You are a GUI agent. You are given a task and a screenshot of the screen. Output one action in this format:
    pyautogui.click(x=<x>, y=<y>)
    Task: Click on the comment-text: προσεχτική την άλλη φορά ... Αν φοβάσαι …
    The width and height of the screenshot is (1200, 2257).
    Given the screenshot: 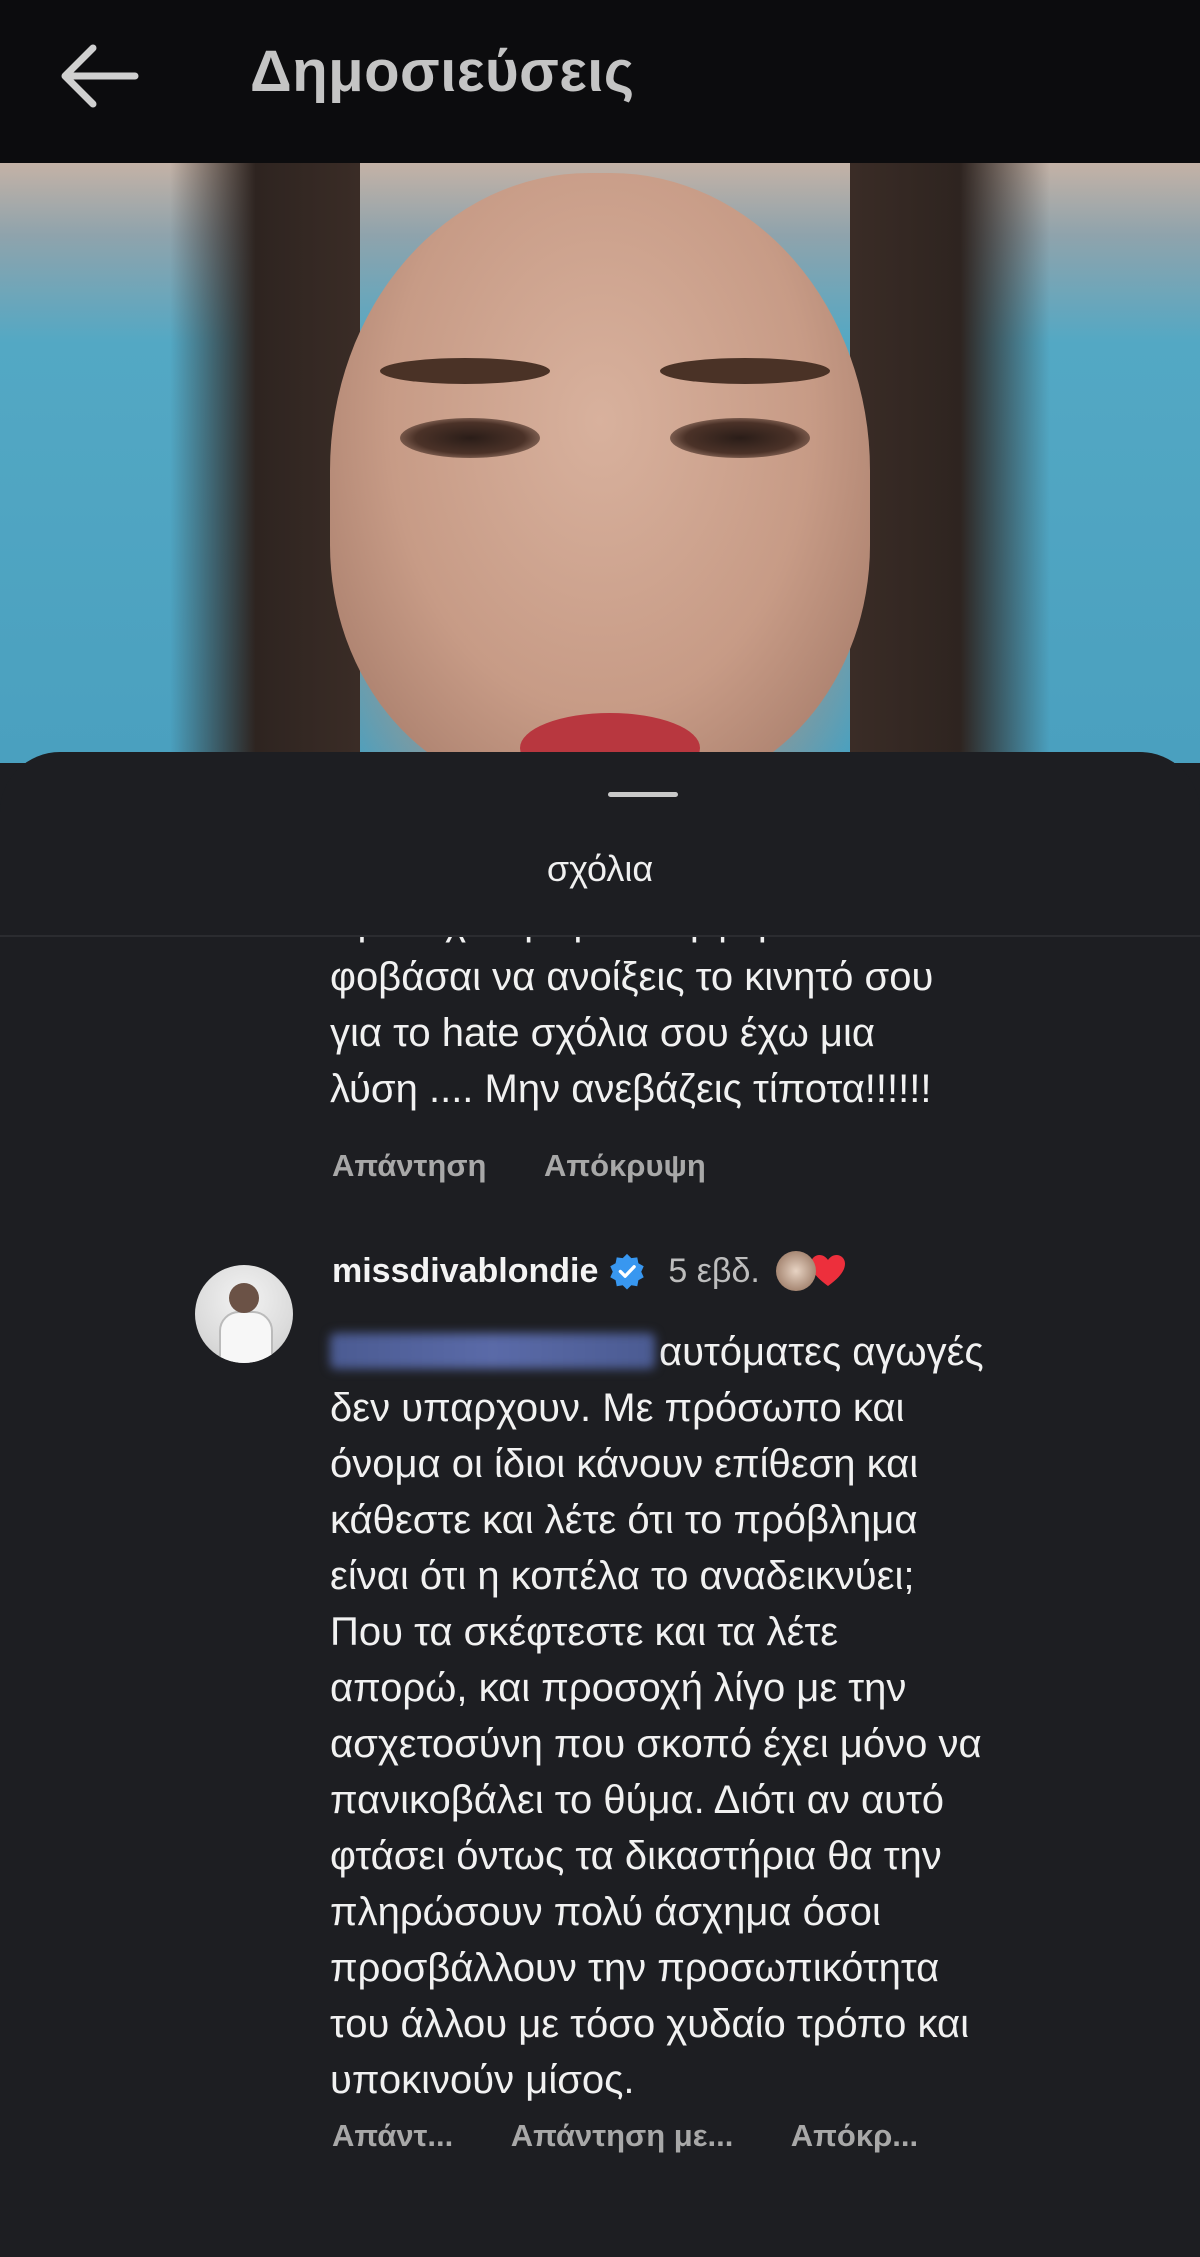 What is the action you would take?
    pyautogui.click(x=632, y=1024)
    